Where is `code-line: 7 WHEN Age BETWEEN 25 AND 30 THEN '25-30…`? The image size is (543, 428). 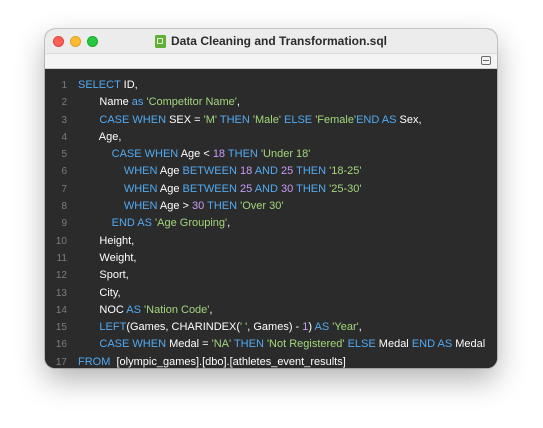 code-line: 7 WHEN Age BETWEEN 25 AND 30 THEN '25-30… is located at coordinates (271, 189).